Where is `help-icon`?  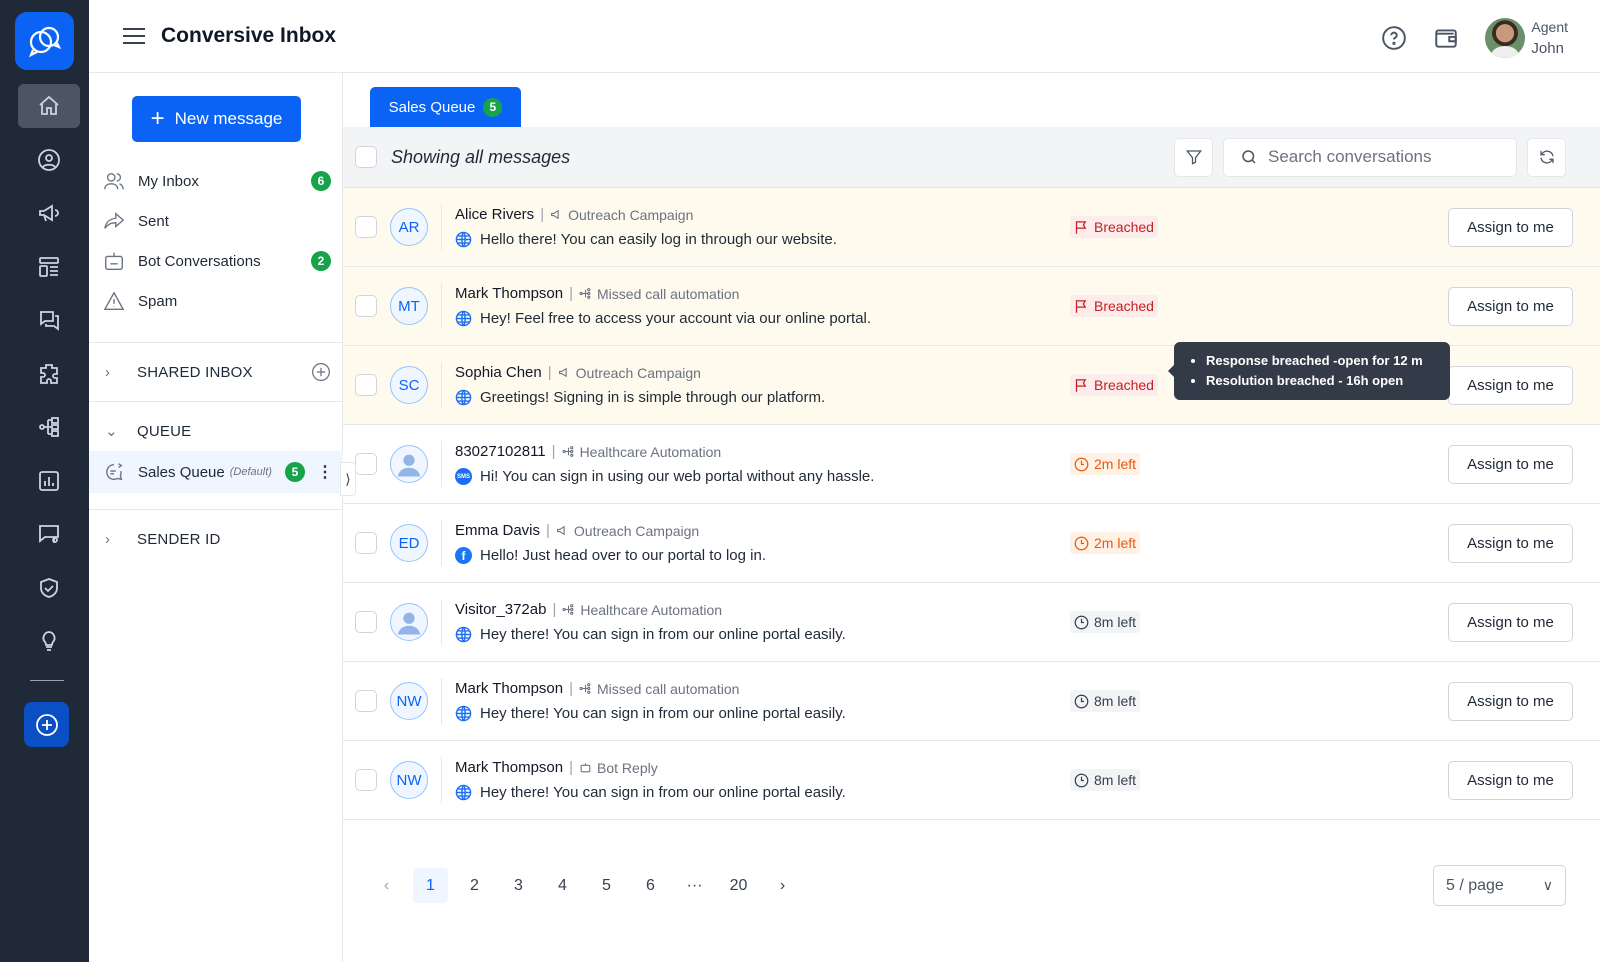 help-icon is located at coordinates (1394, 38).